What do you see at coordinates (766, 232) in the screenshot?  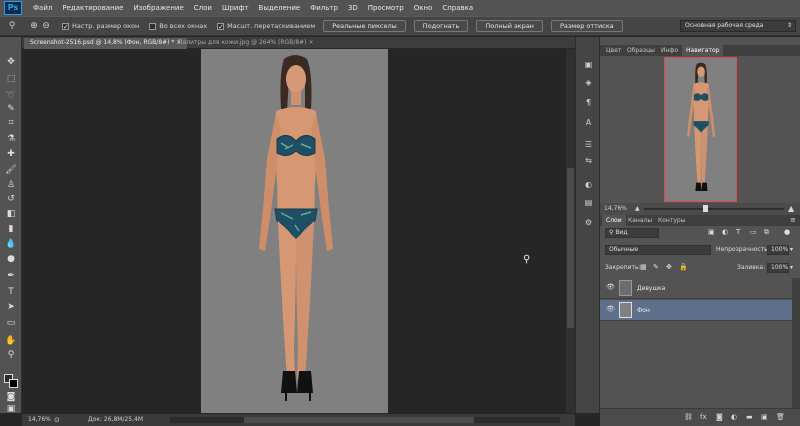 I see `filter-smart-object-icon: ⧉` at bounding box center [766, 232].